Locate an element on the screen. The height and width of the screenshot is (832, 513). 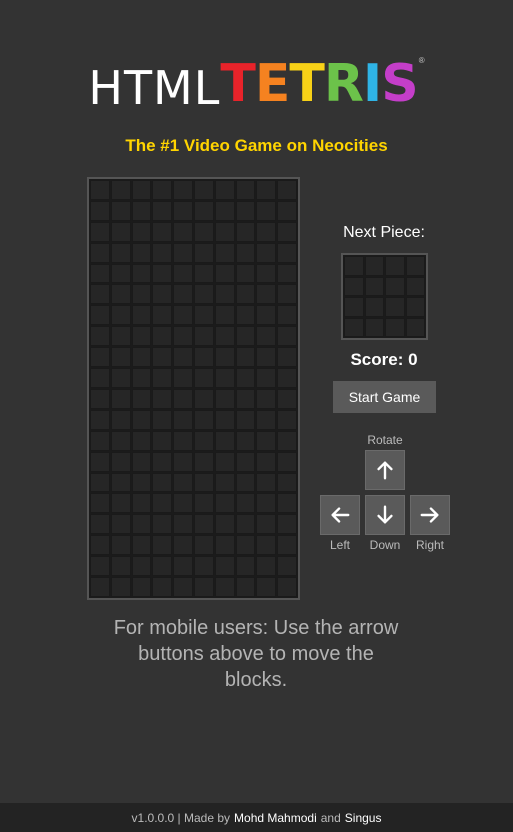
start-game-button: Start Game is located at coordinates (384, 397).